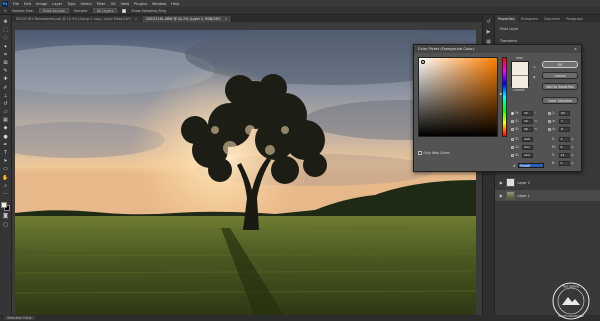 This screenshot has height=321, width=600. Describe the element at coordinates (512, 121) in the screenshot. I see `saturation-radio` at that location.